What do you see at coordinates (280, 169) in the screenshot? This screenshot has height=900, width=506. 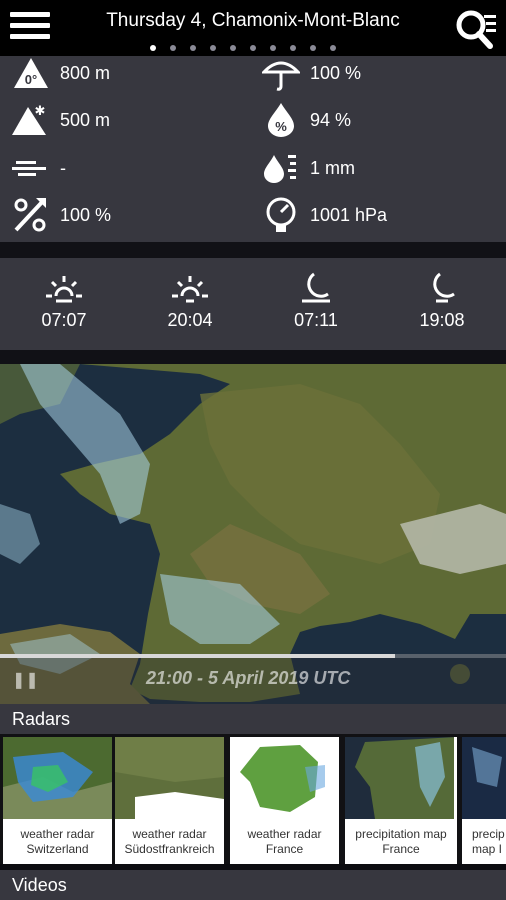 I see `precipitation-drop-icon` at bounding box center [280, 169].